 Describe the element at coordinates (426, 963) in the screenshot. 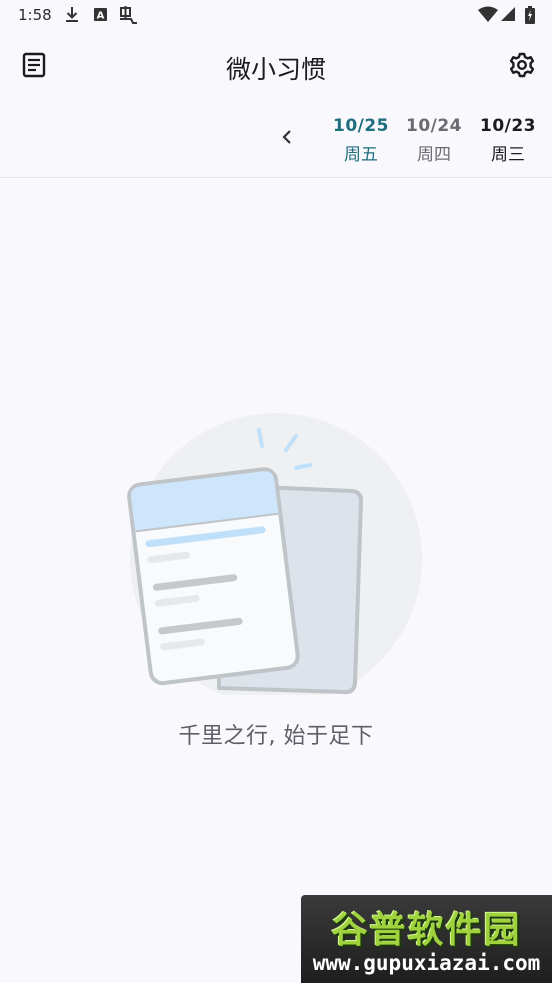

I see `watermark-url: www.gupuxiazai.com` at that location.